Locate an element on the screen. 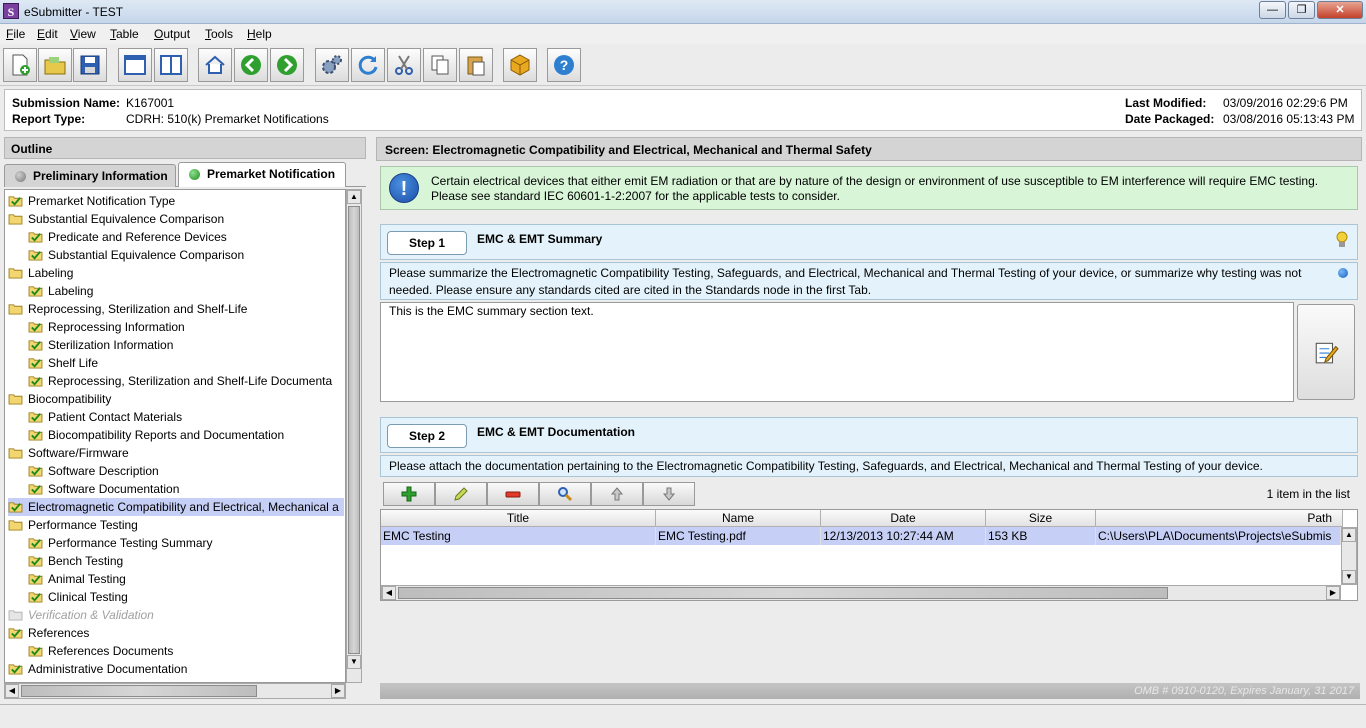  table-vertical-scrollbar: ▲ ▼ is located at coordinates (1349, 556).